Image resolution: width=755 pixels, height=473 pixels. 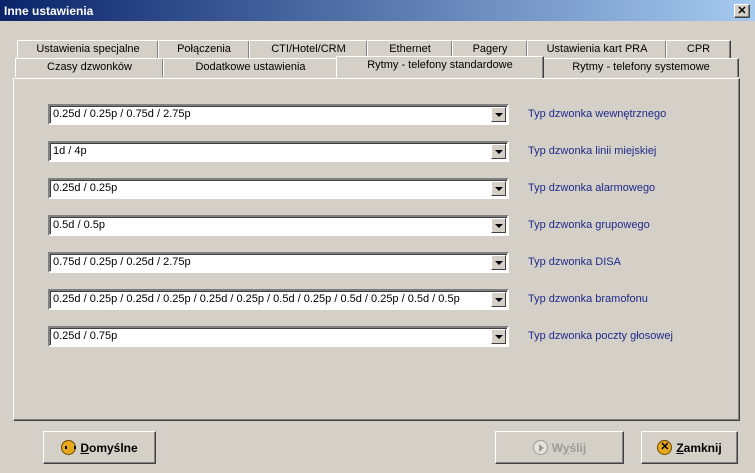 What do you see at coordinates (122, 262) in the screenshot?
I see `ring-type-disa-value: 0.75d / 0.25p / 0.25d / 2.75p` at bounding box center [122, 262].